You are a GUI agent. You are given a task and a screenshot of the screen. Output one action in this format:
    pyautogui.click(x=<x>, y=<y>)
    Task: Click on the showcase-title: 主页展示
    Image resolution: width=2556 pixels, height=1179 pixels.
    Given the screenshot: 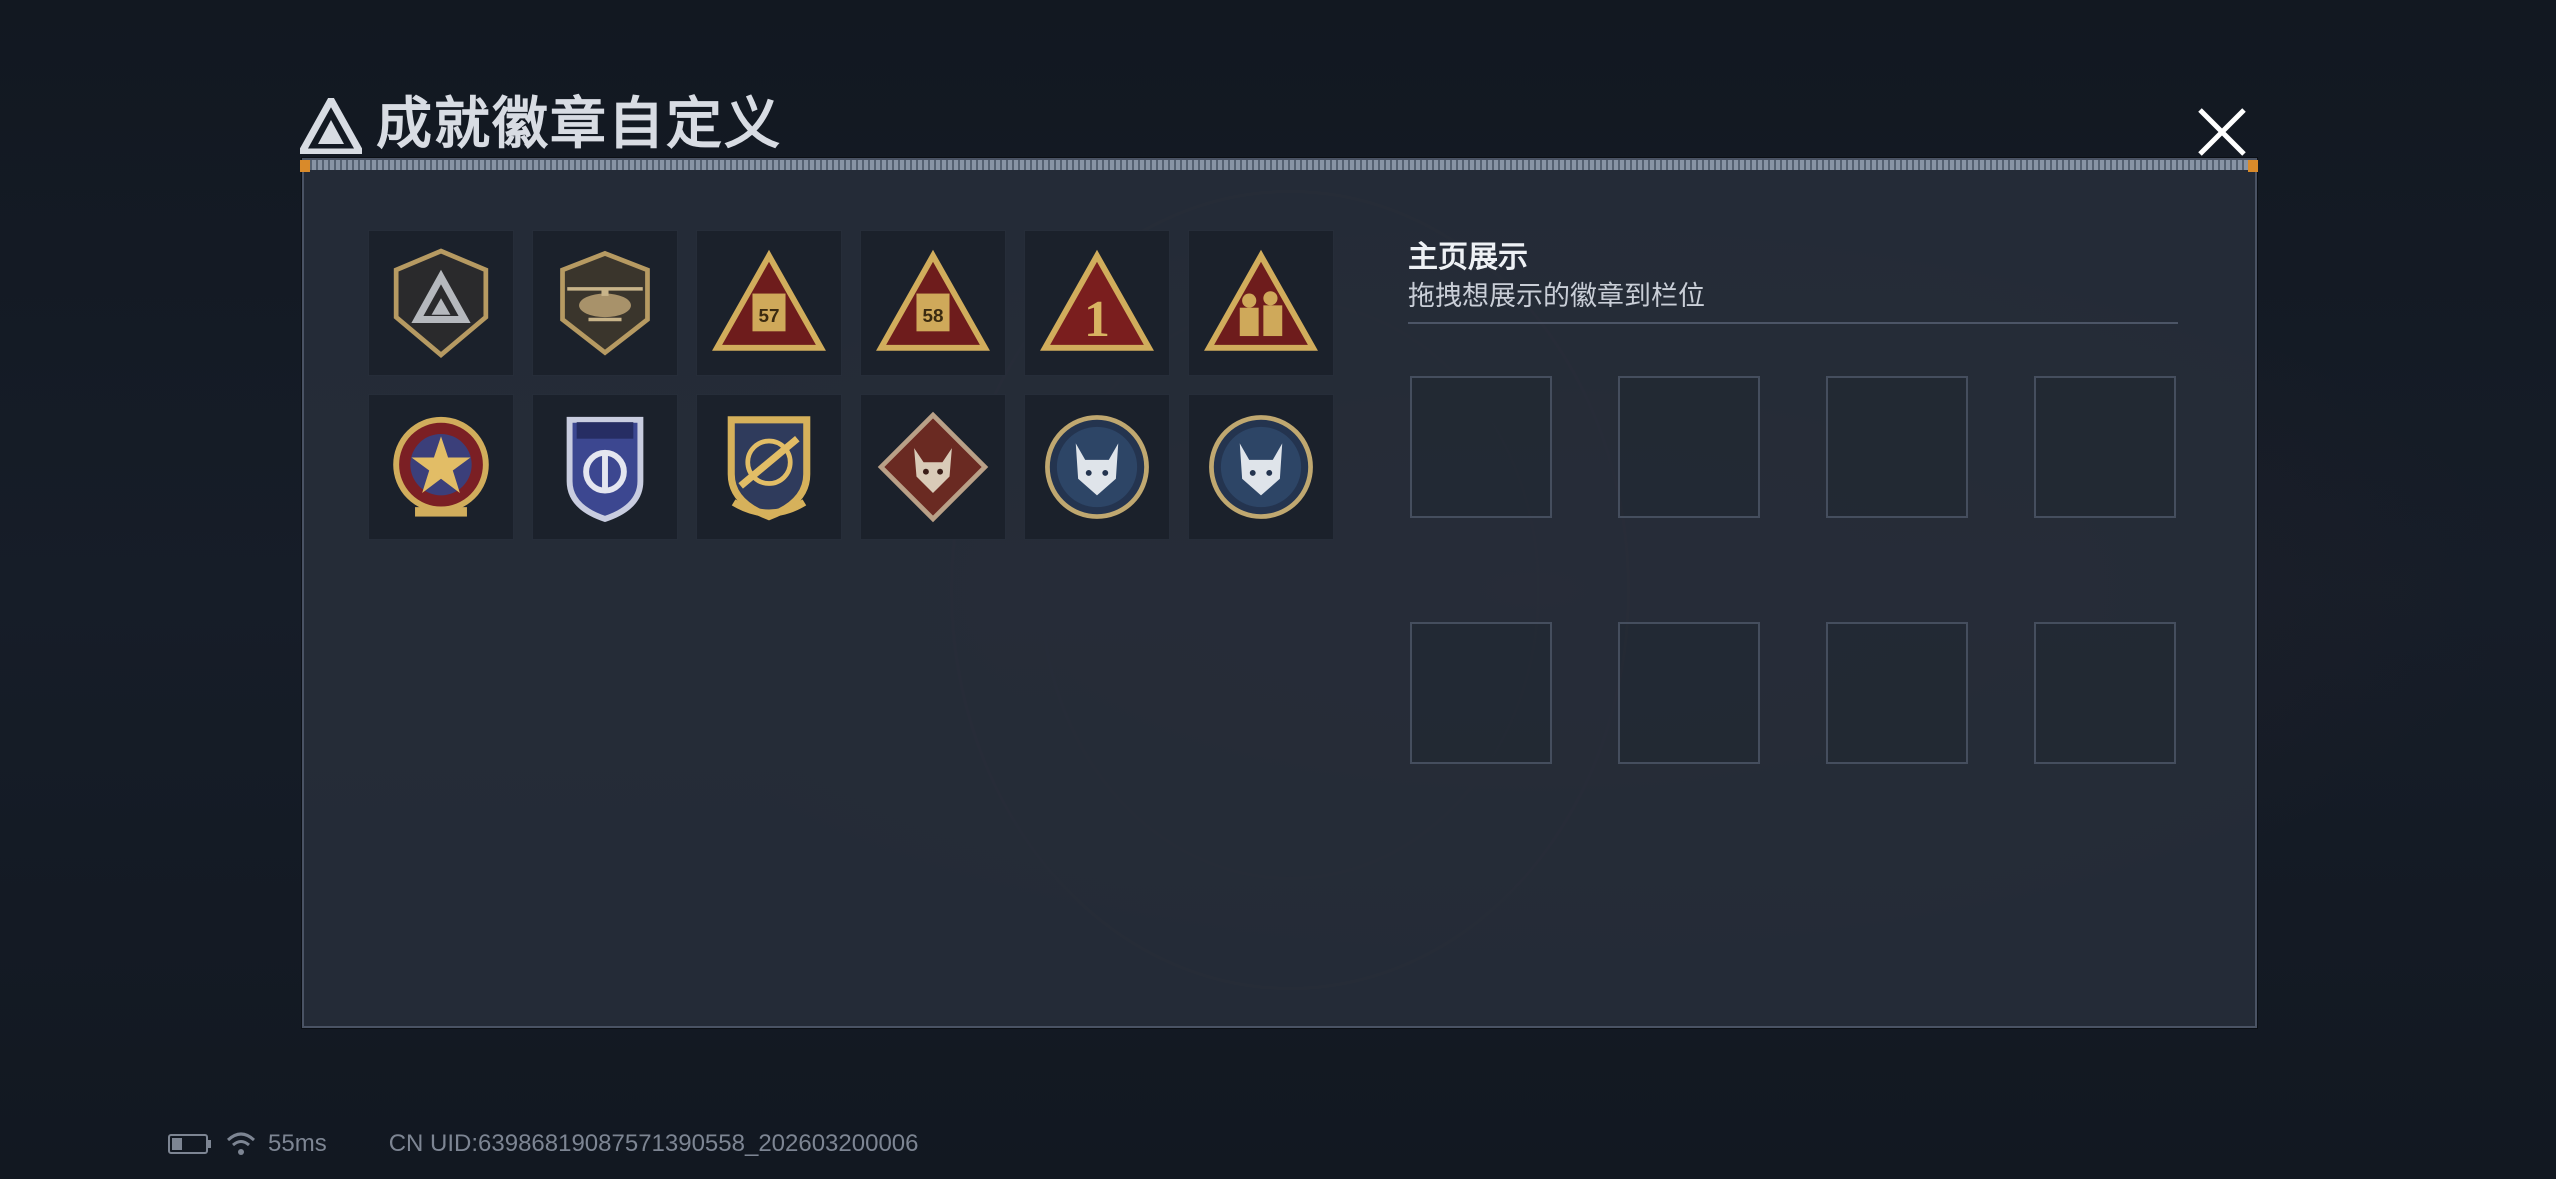 What is the action you would take?
    pyautogui.click(x=1468, y=257)
    